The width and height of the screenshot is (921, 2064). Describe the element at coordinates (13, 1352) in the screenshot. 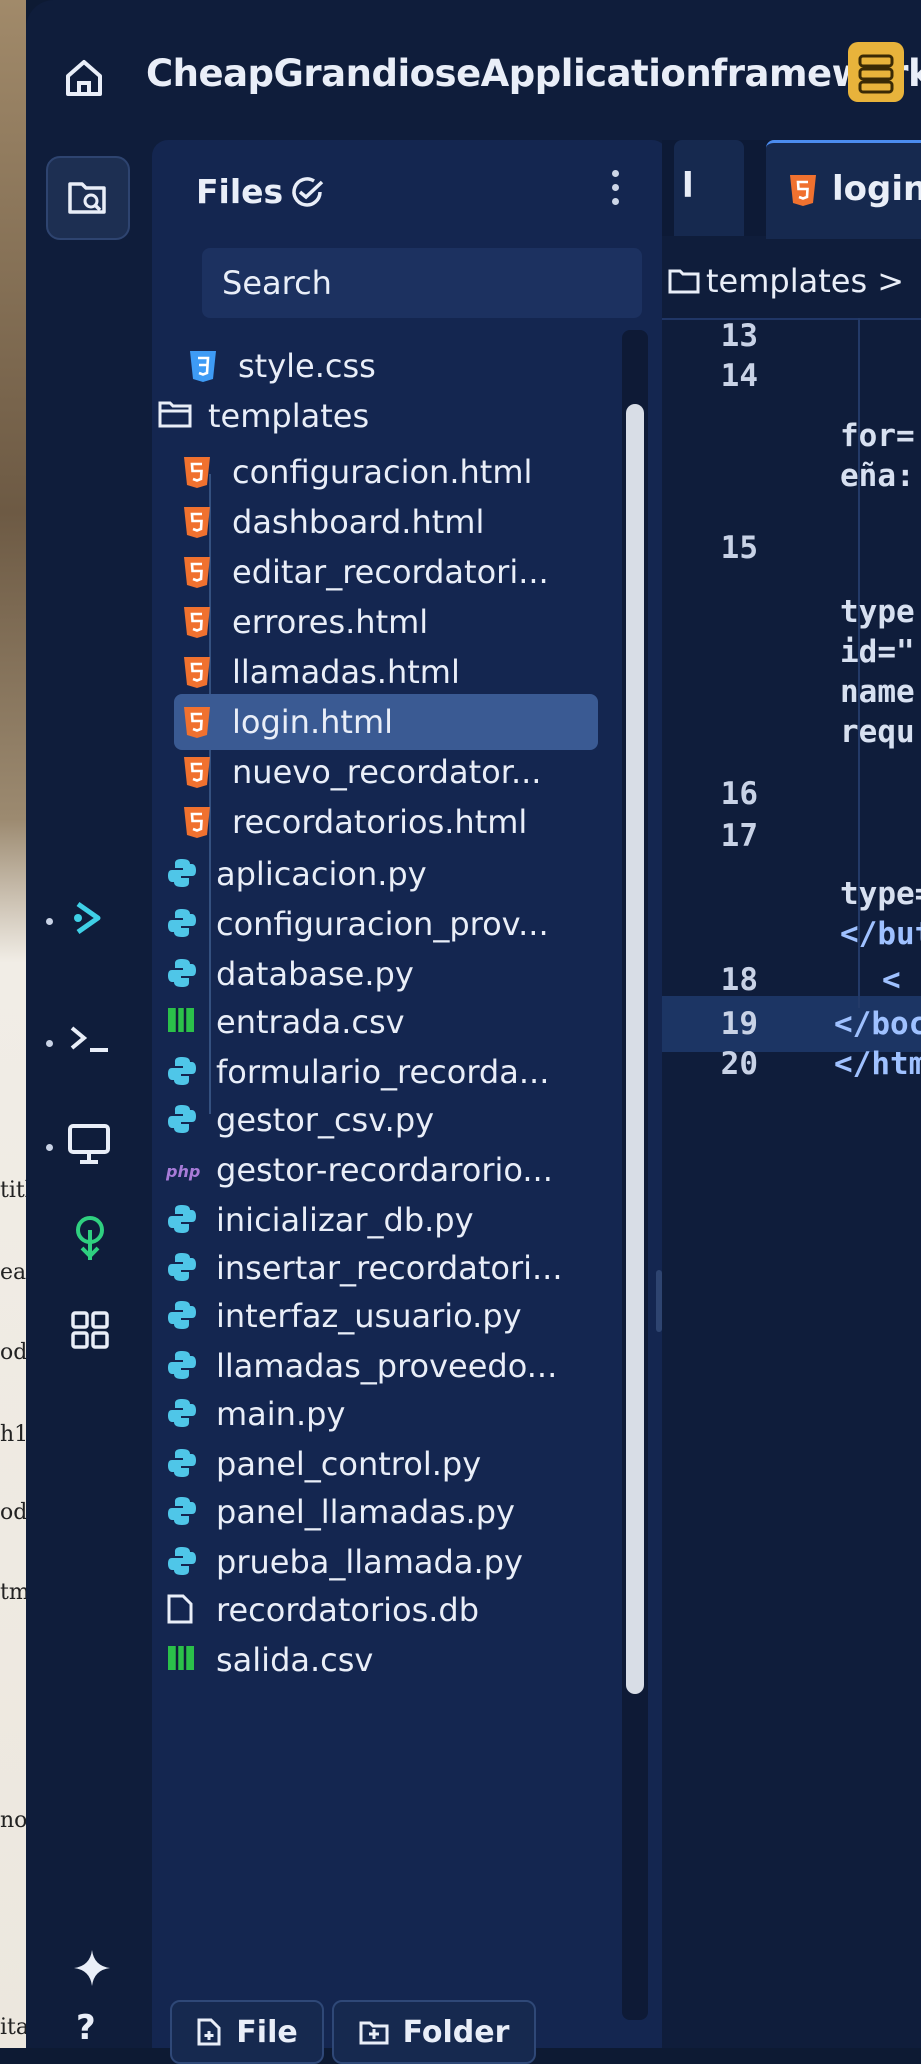

I see `strip-text: ody` at that location.